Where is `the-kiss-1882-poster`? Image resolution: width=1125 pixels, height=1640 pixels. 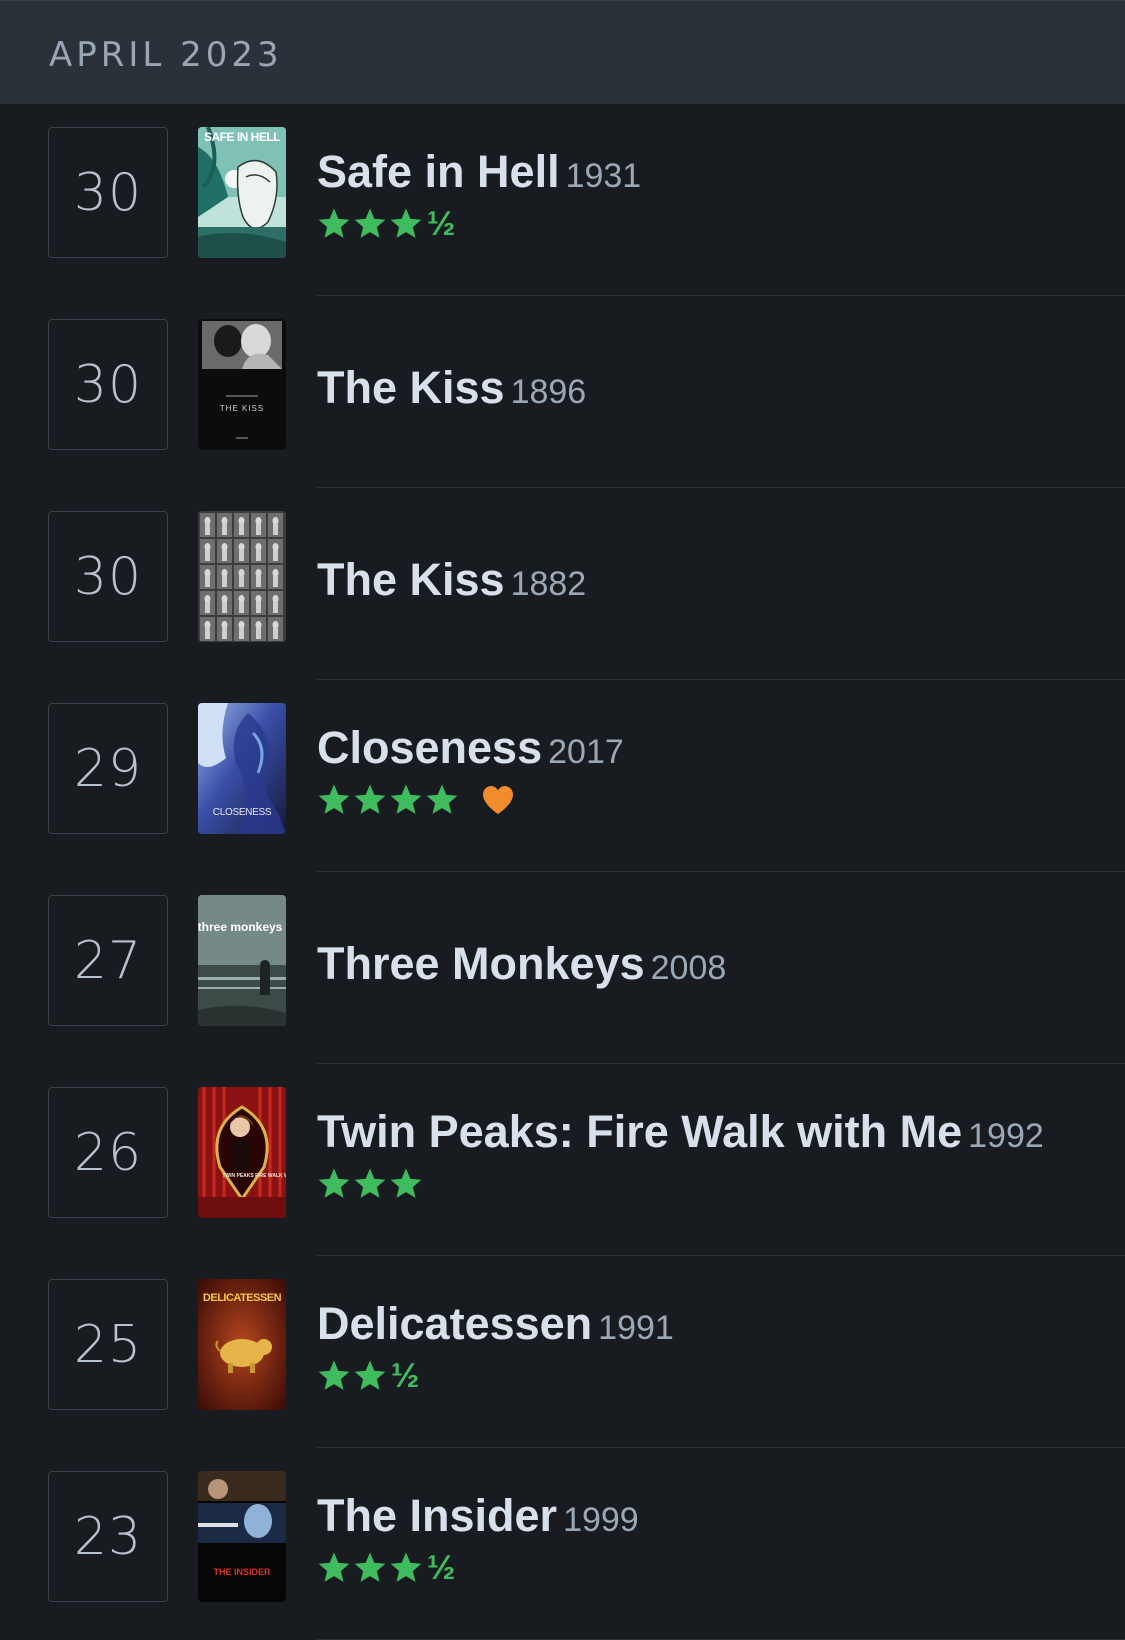
the-kiss-1882-poster is located at coordinates (242, 576).